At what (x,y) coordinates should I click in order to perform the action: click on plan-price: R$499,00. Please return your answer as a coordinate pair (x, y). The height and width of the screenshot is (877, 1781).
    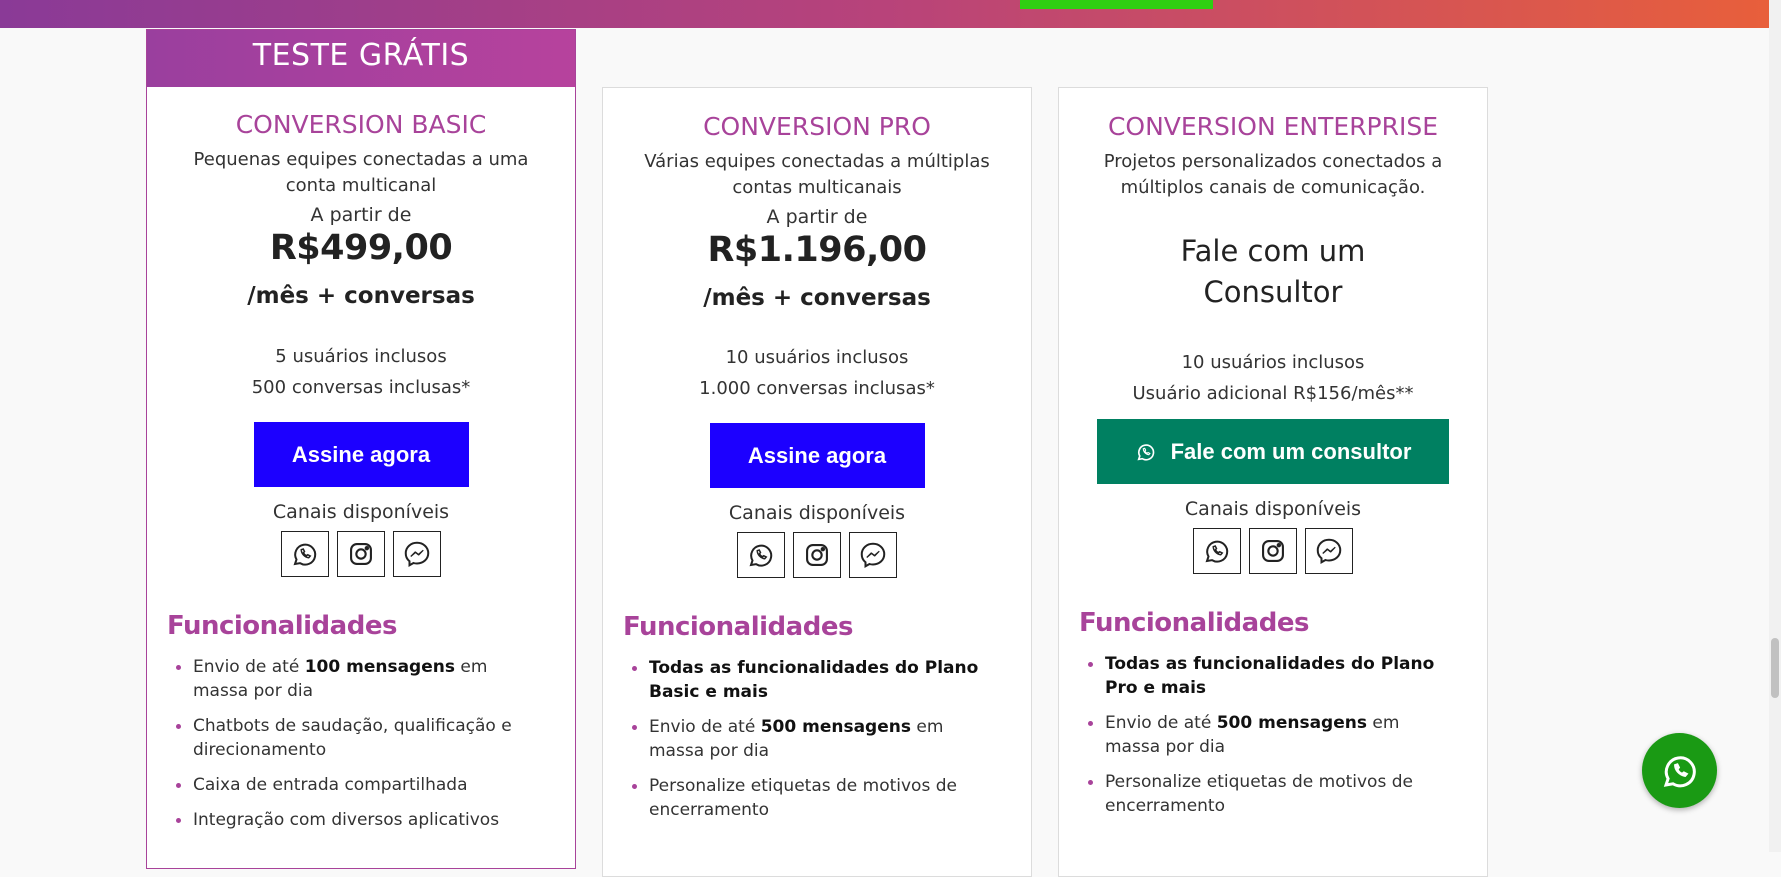
    Looking at the image, I should click on (361, 248).